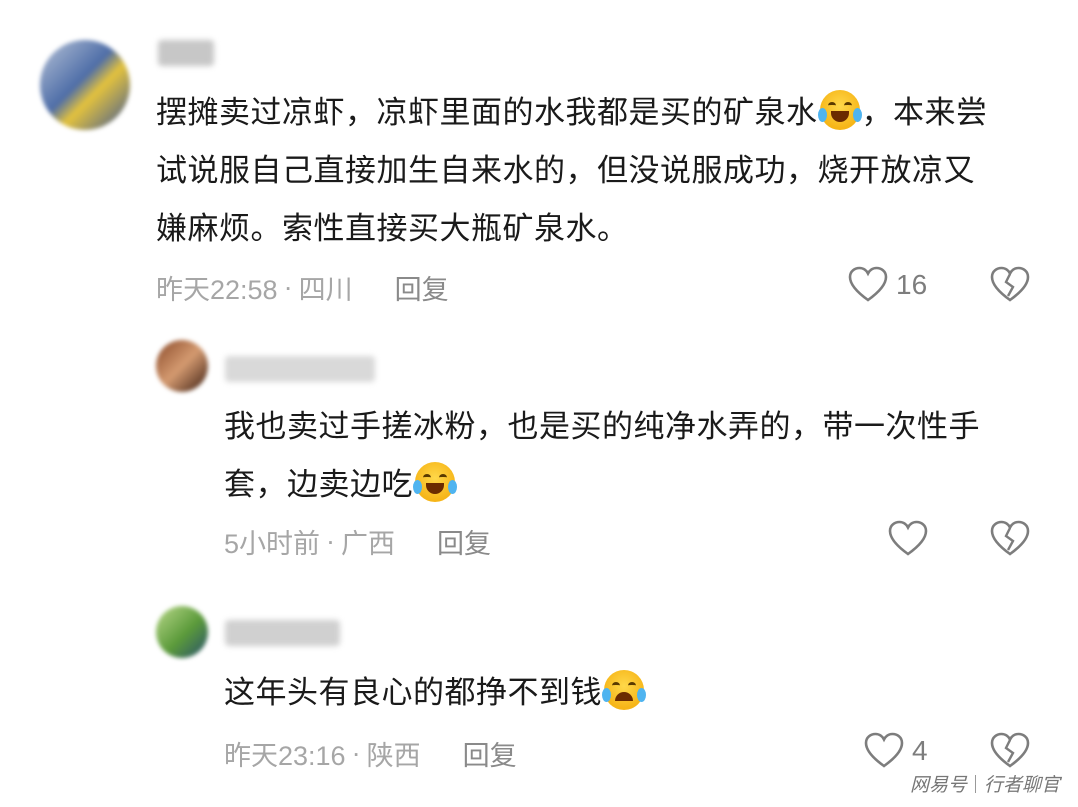 The image size is (1078, 807). Describe the element at coordinates (624, 690) in the screenshot. I see `crying-emoji-icon` at that location.